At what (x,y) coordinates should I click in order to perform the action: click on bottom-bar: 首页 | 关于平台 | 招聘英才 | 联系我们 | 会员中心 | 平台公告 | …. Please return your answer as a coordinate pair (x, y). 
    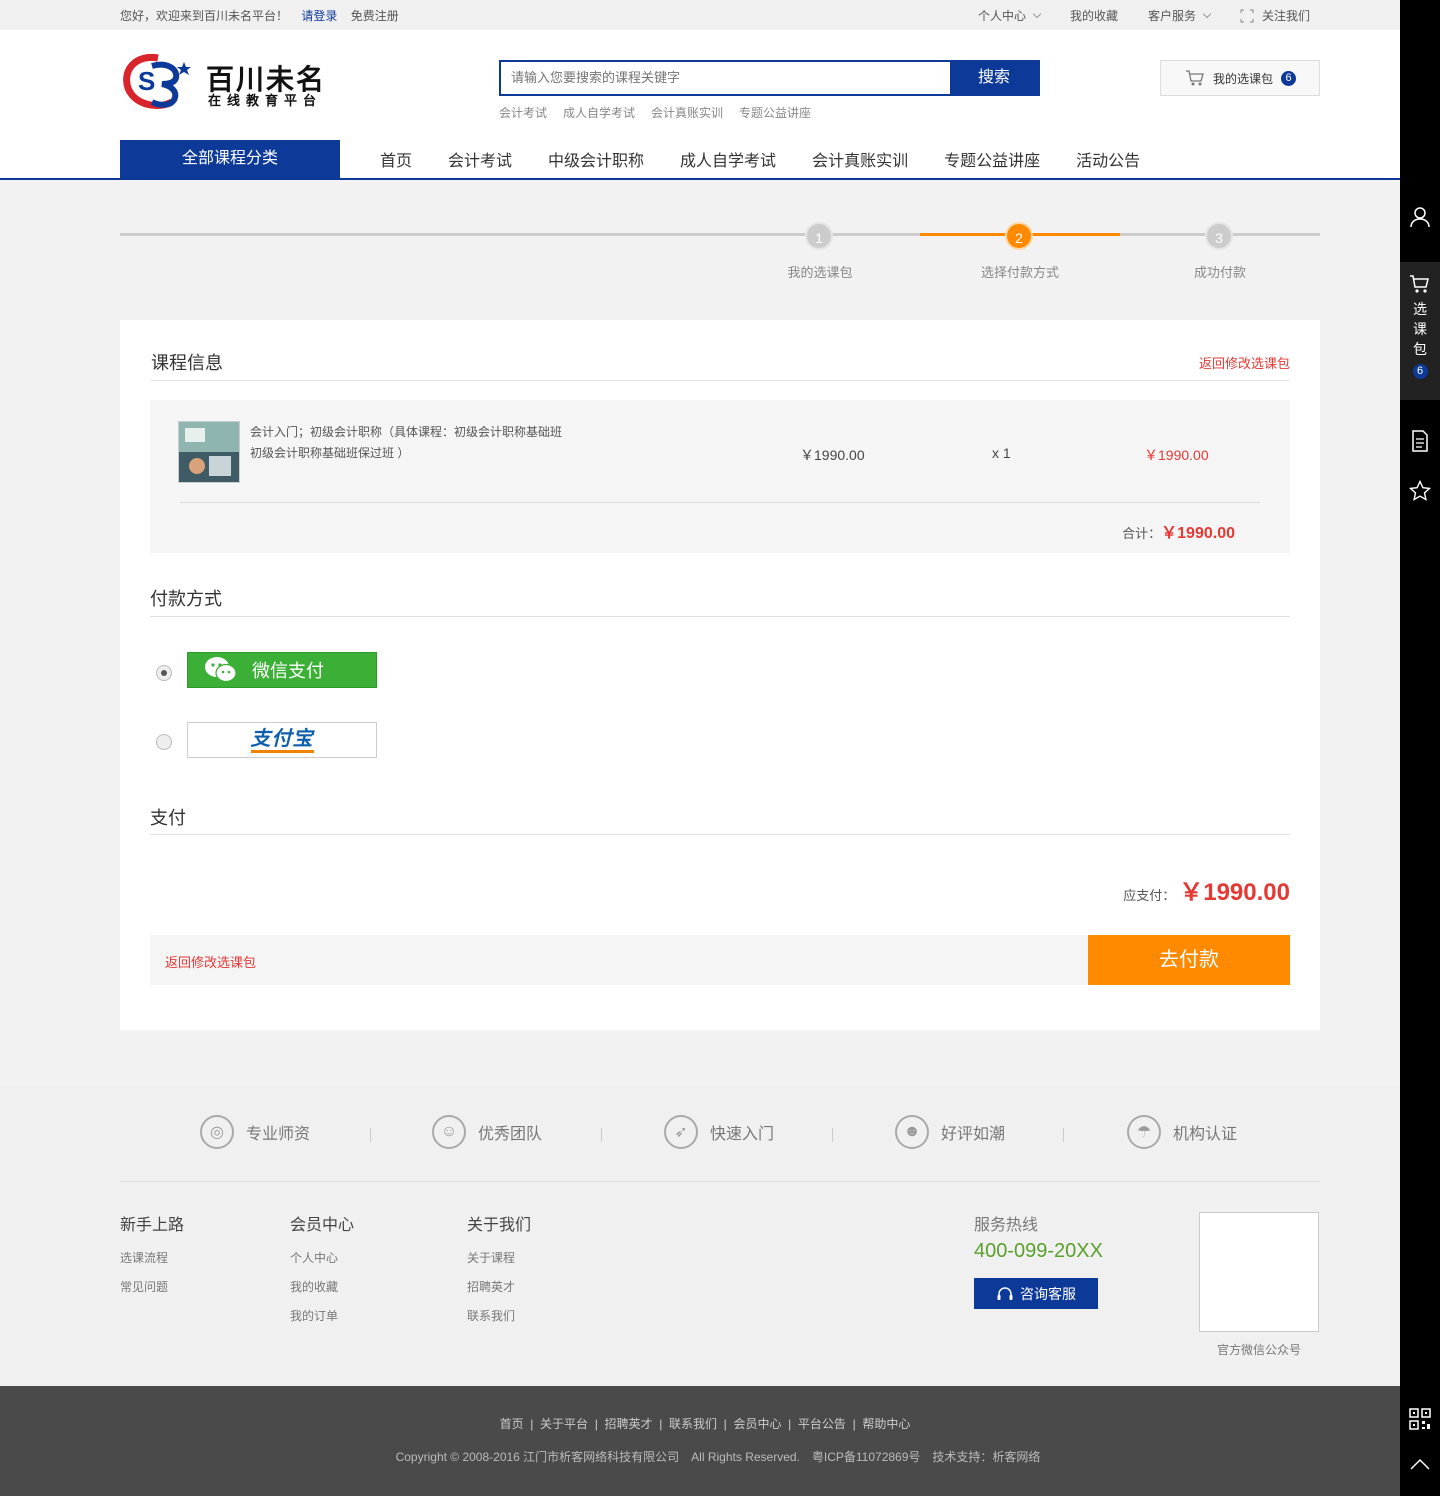
    Looking at the image, I should click on (700, 1441).